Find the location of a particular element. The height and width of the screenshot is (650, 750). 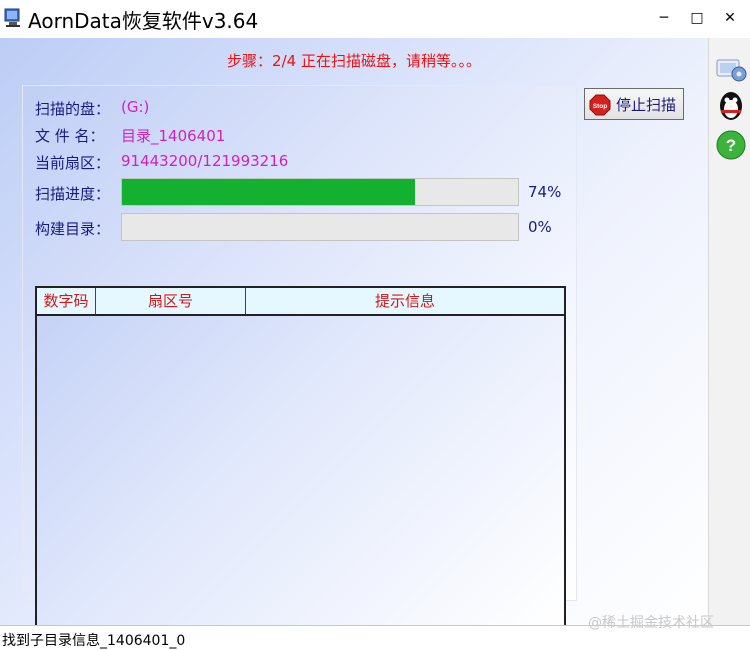

column-header-sector: 扇区号 is located at coordinates (171, 301).